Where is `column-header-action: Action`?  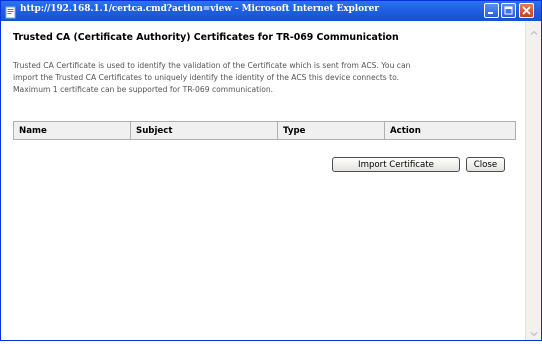 column-header-action: Action is located at coordinates (450, 130).